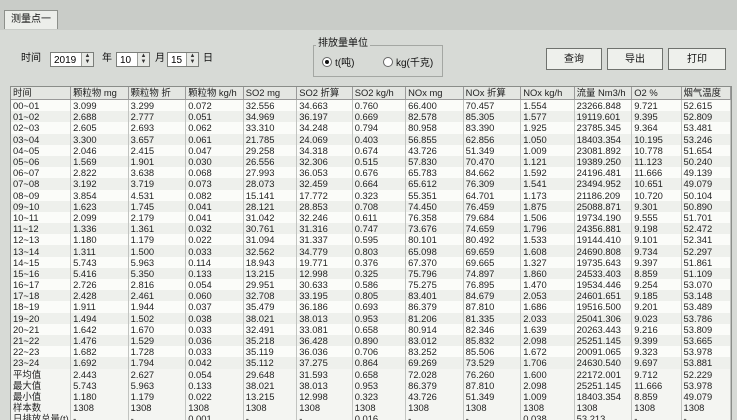  I want to click on column-header: NOx mg, so click(434, 93).